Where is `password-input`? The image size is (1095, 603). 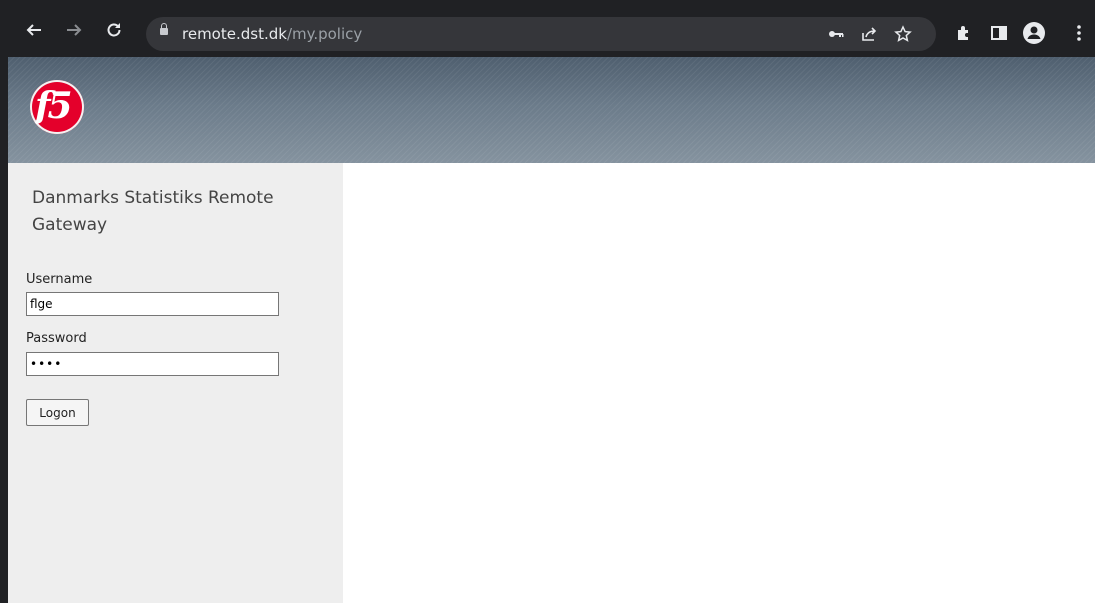
password-input is located at coordinates (152, 364).